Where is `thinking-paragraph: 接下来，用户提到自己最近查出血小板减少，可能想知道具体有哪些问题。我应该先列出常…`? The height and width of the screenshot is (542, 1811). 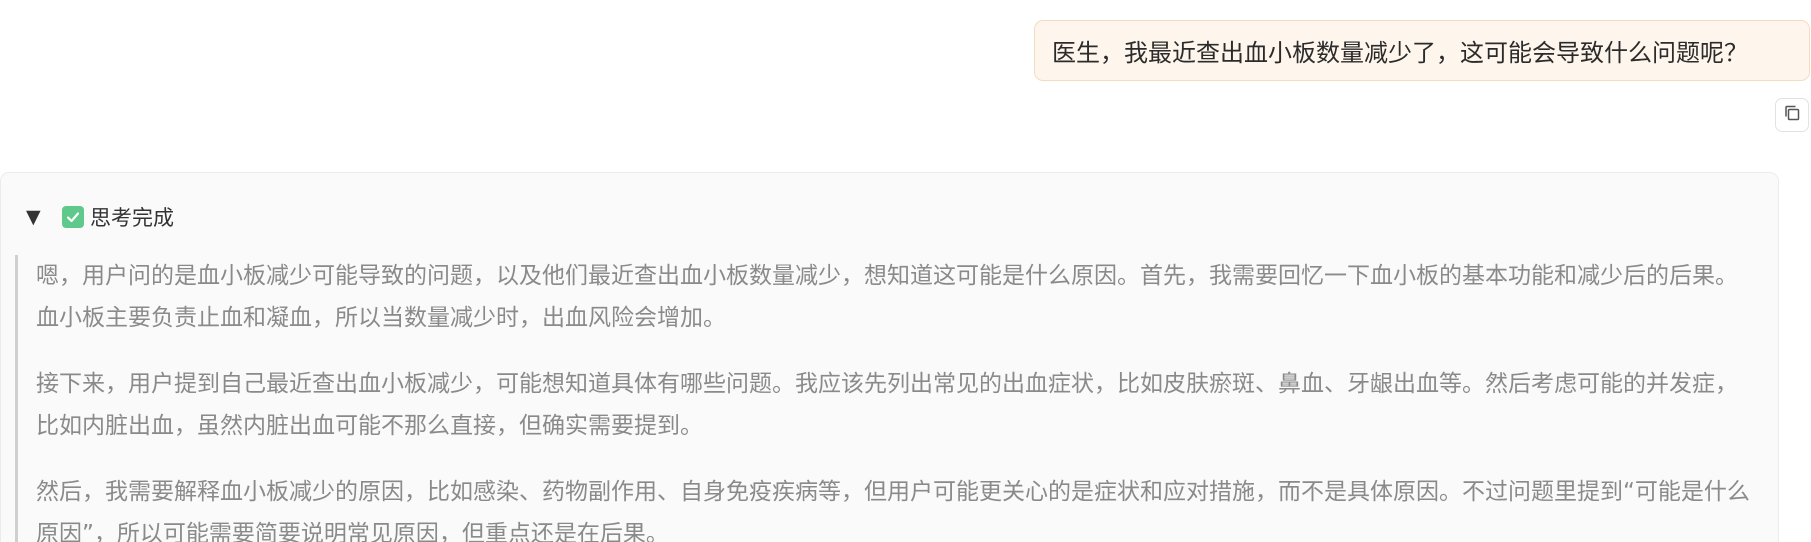 thinking-paragraph: 接下来，用户提到自己最近查出血小板减少，可能想知道具体有哪些问题。我应该先列出常… is located at coordinates (887, 405).